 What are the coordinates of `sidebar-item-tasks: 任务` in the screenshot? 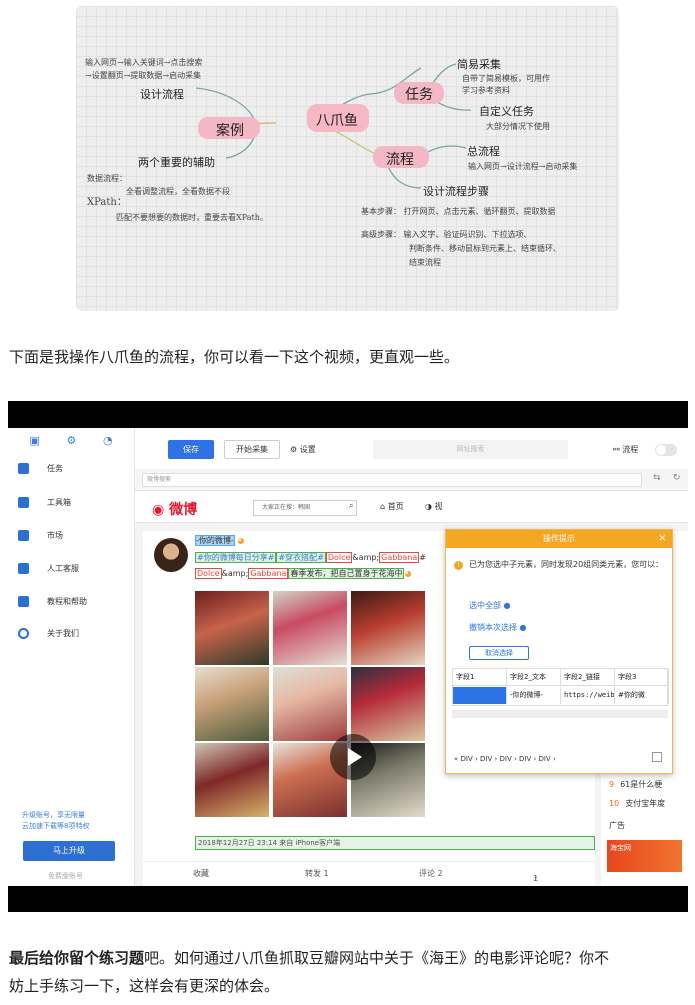 It's located at (40, 468).